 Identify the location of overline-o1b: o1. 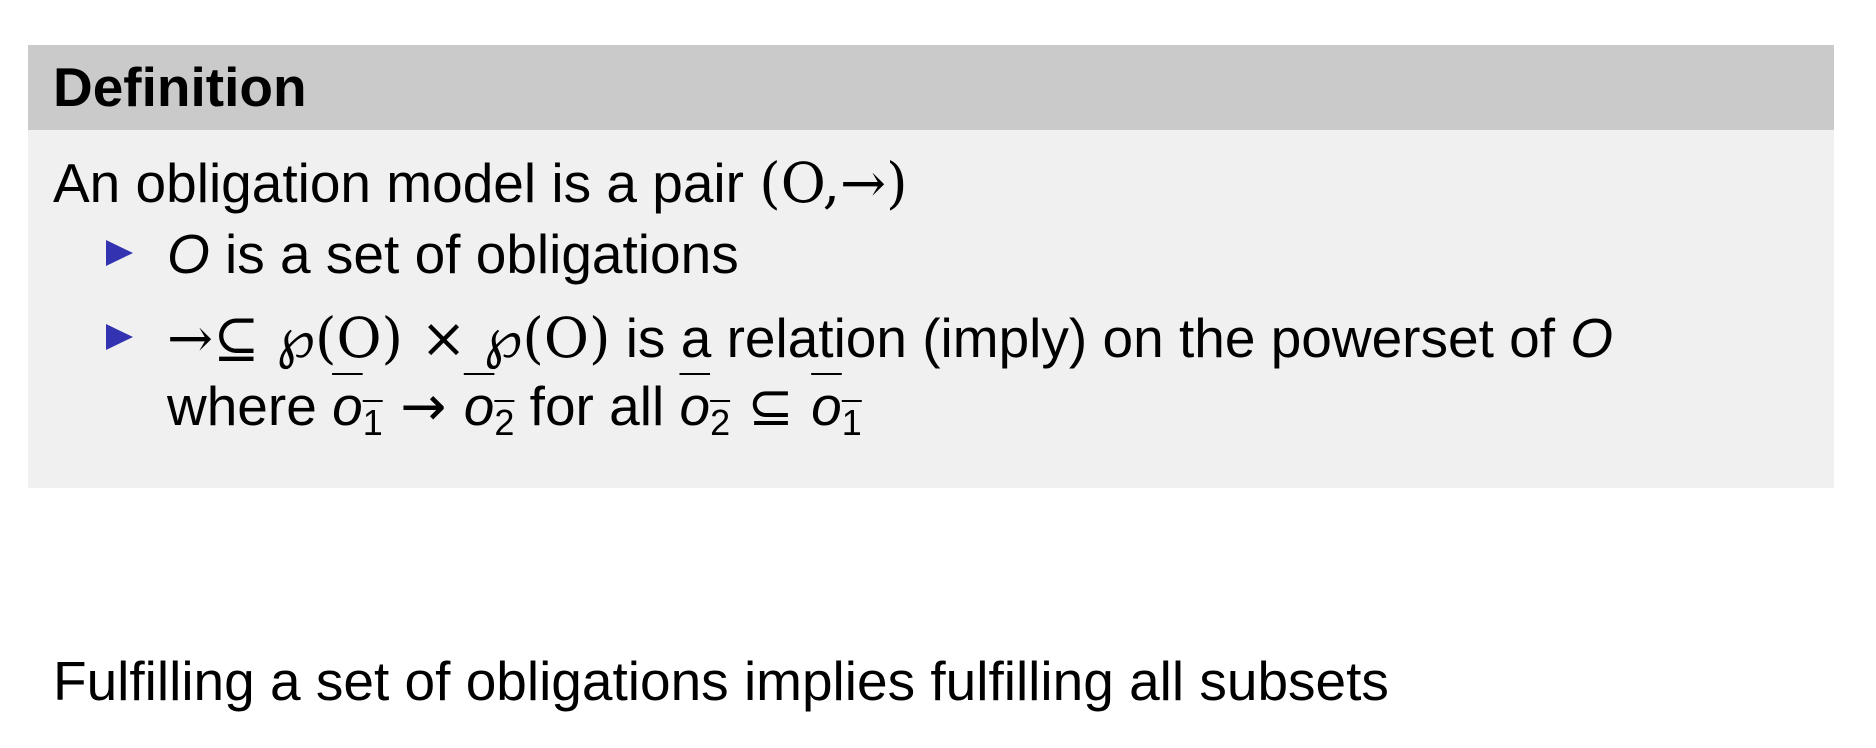
(836, 409).